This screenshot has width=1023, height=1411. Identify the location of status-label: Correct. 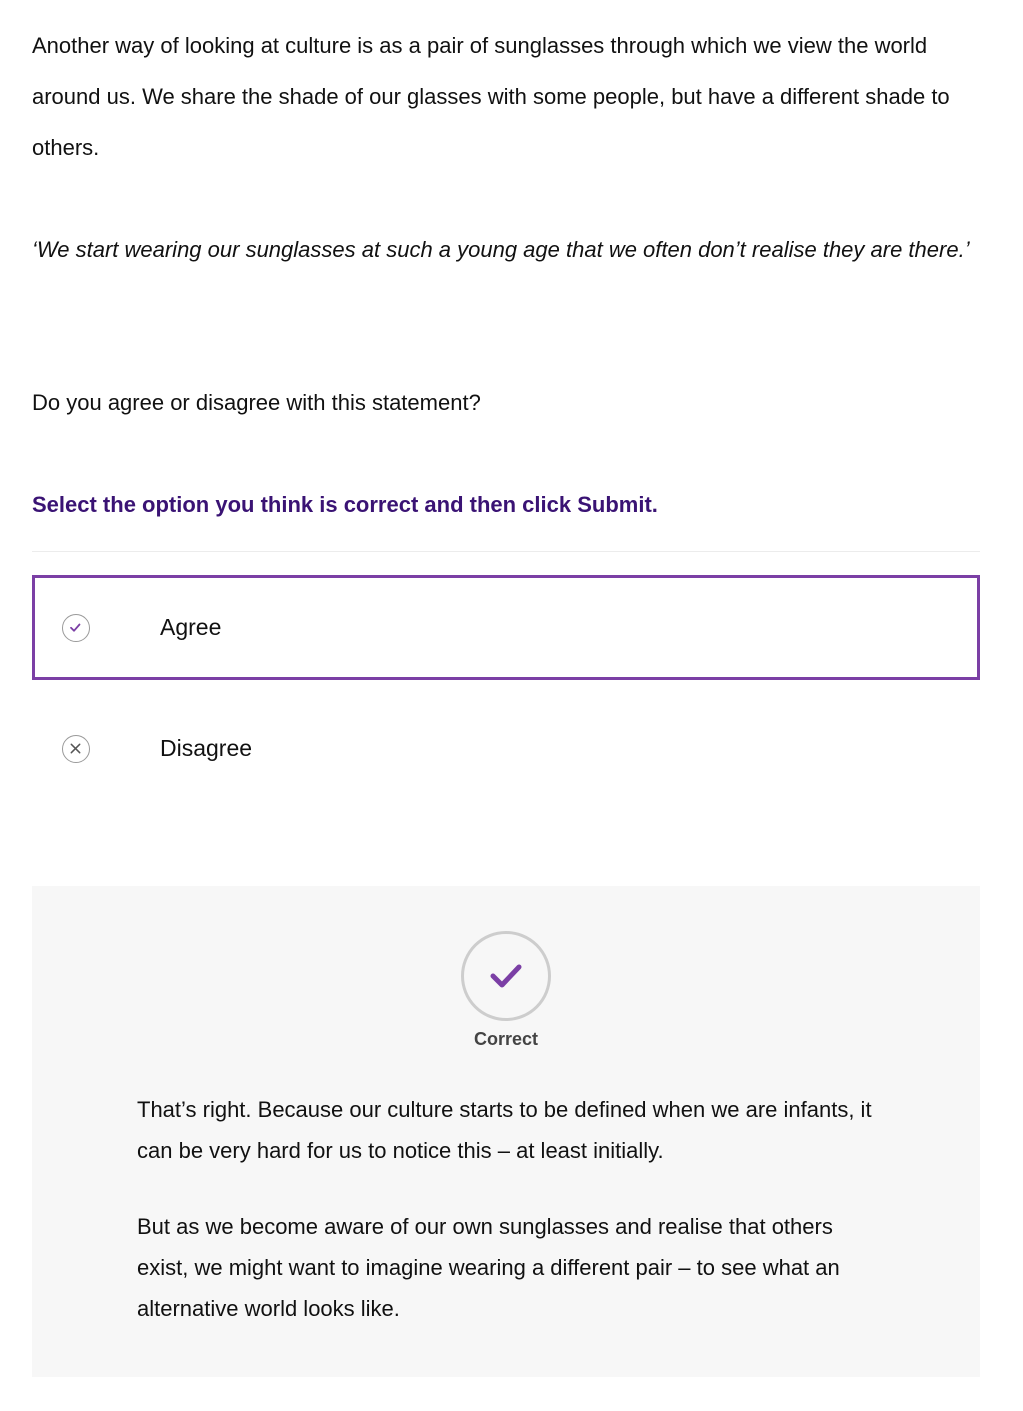
(506, 1039).